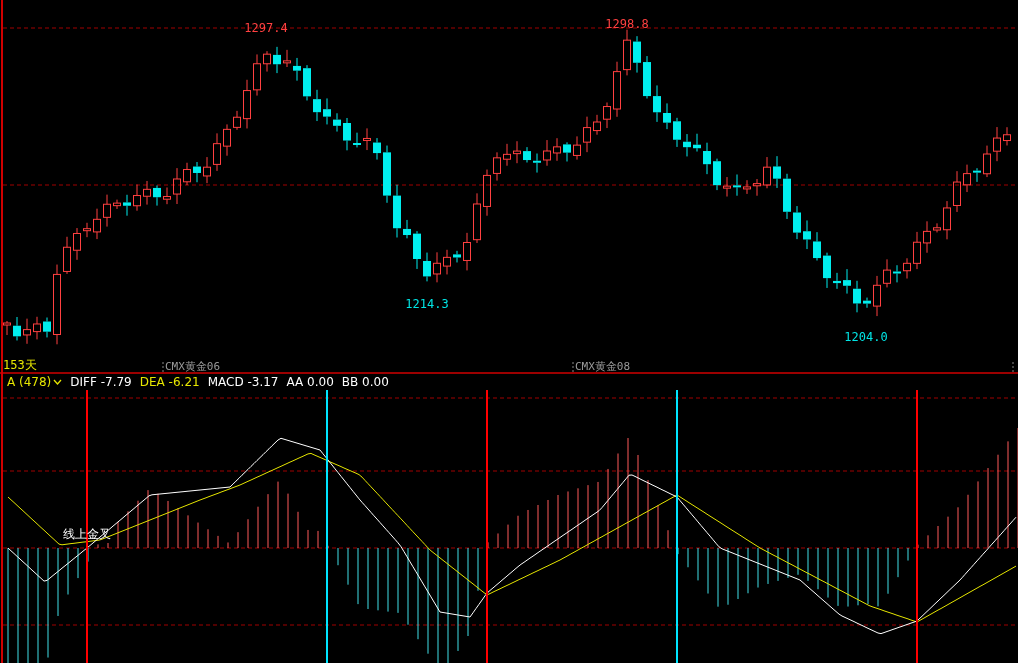 This screenshot has height=663, width=1018. What do you see at coordinates (101, 382) in the screenshot?
I see `indicator-value: DIFF -7.79` at bounding box center [101, 382].